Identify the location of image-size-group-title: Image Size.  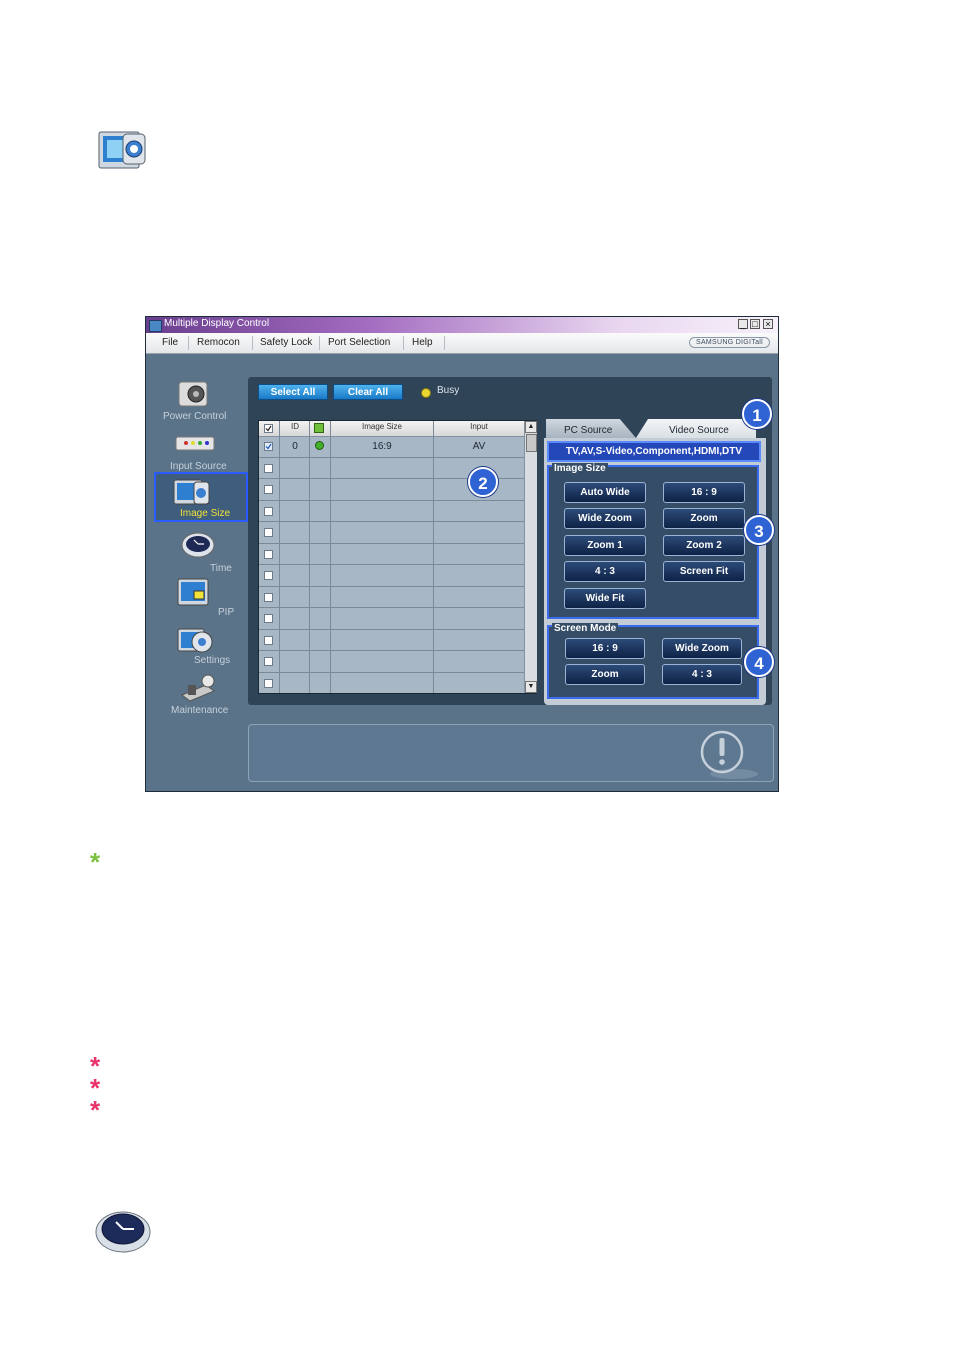
(580, 468).